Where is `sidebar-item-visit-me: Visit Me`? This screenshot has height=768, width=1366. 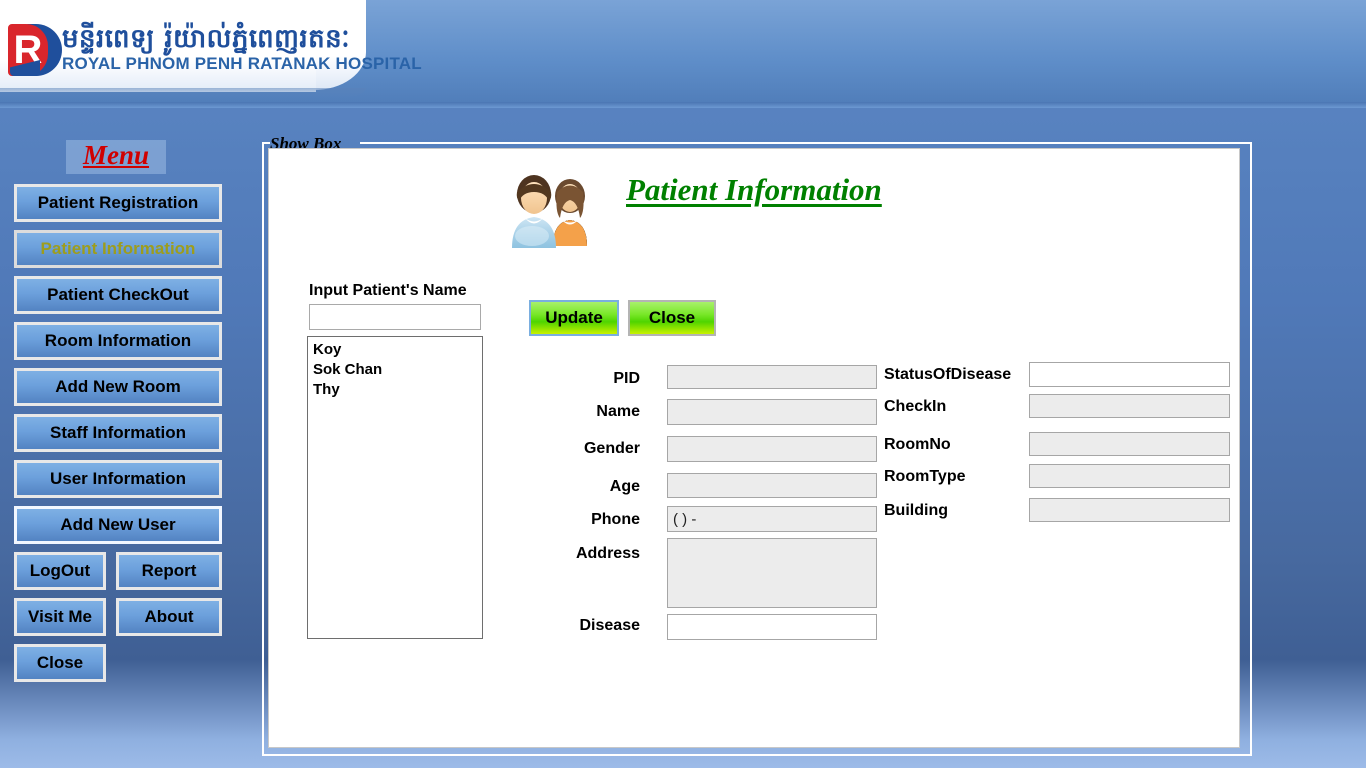 sidebar-item-visit-me: Visit Me is located at coordinates (60, 617).